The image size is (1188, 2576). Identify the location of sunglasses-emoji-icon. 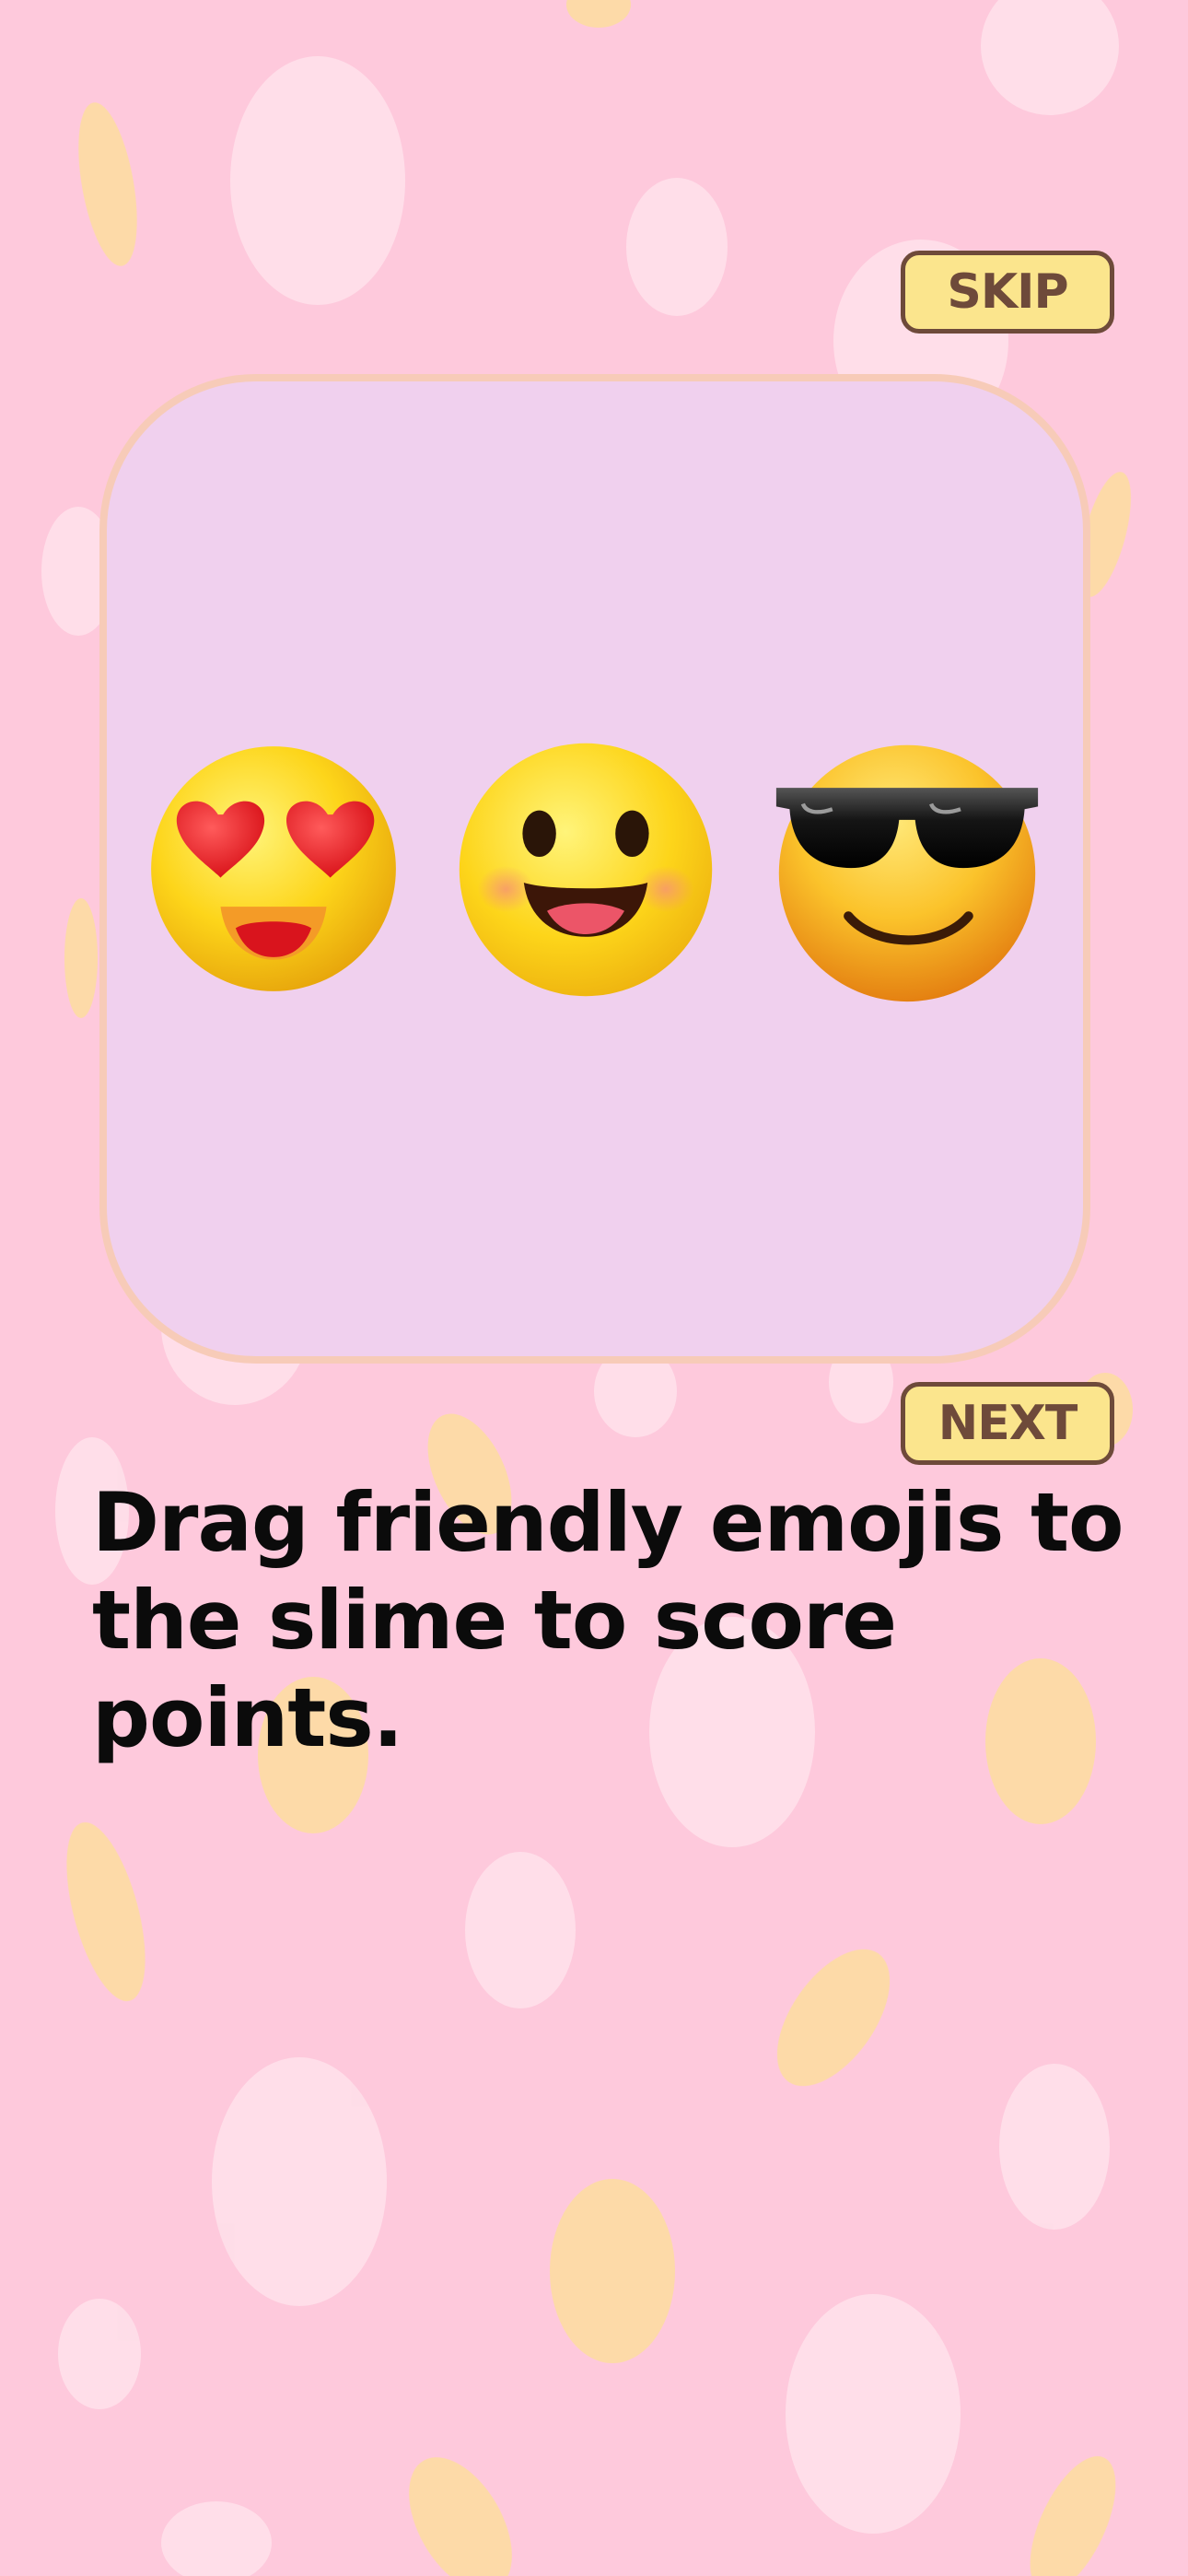
(907, 873).